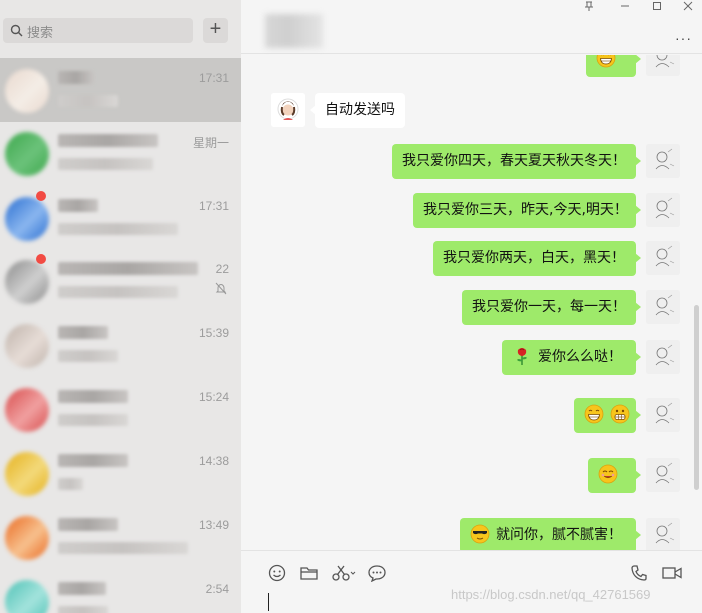 The image size is (702, 613). Describe the element at coordinates (213, 461) in the screenshot. I see `chat-time: 14:38` at that location.